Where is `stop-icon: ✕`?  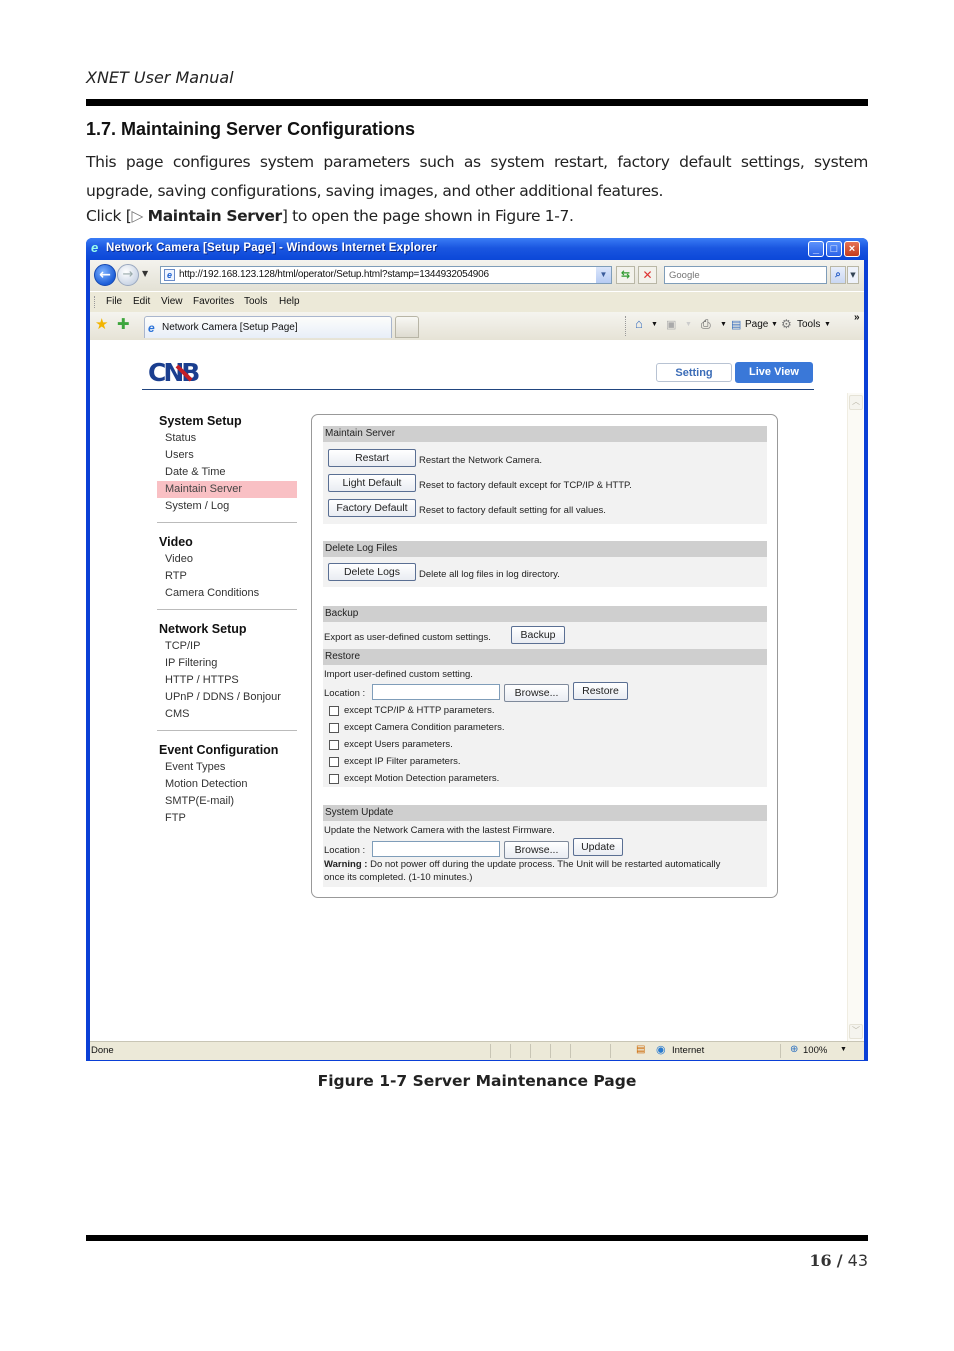 stop-icon: ✕ is located at coordinates (647, 275).